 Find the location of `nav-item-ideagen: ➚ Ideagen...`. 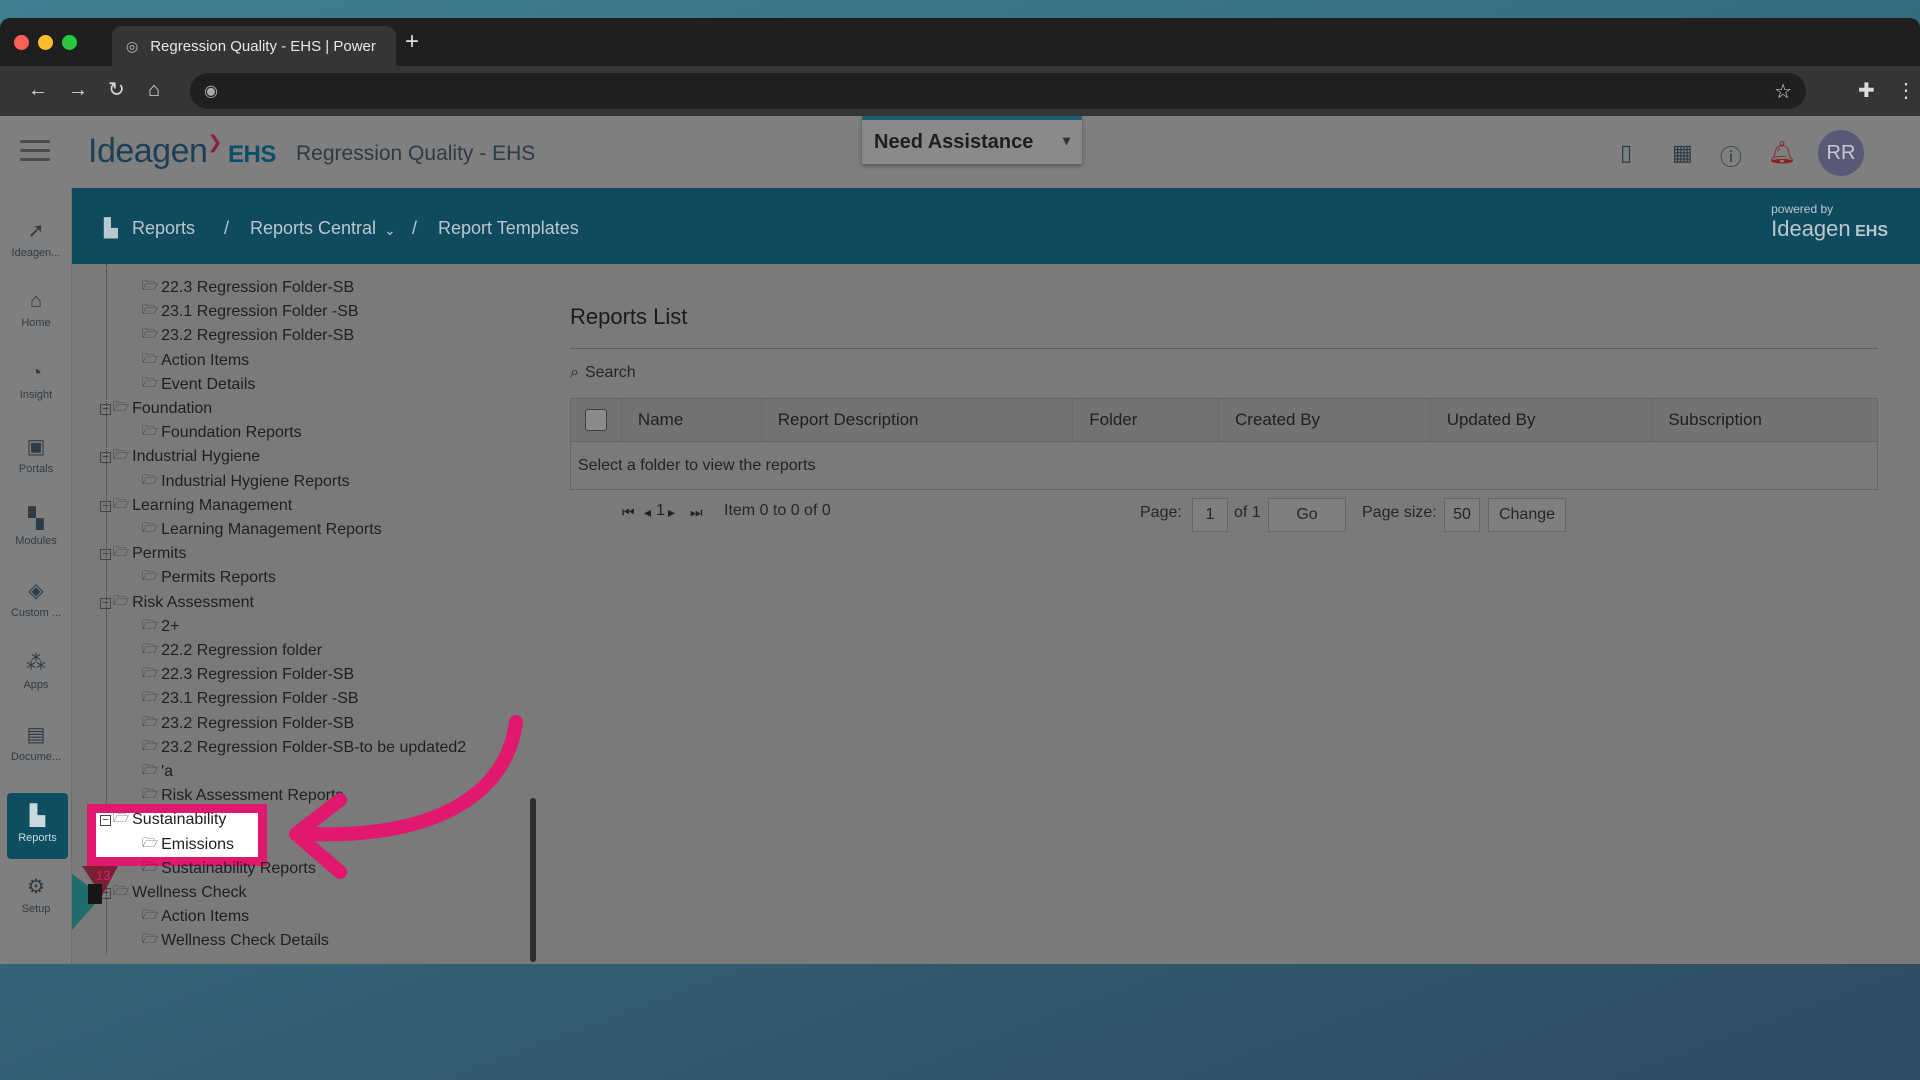

nav-item-ideagen: ➚ Ideagen... is located at coordinates (36, 241).